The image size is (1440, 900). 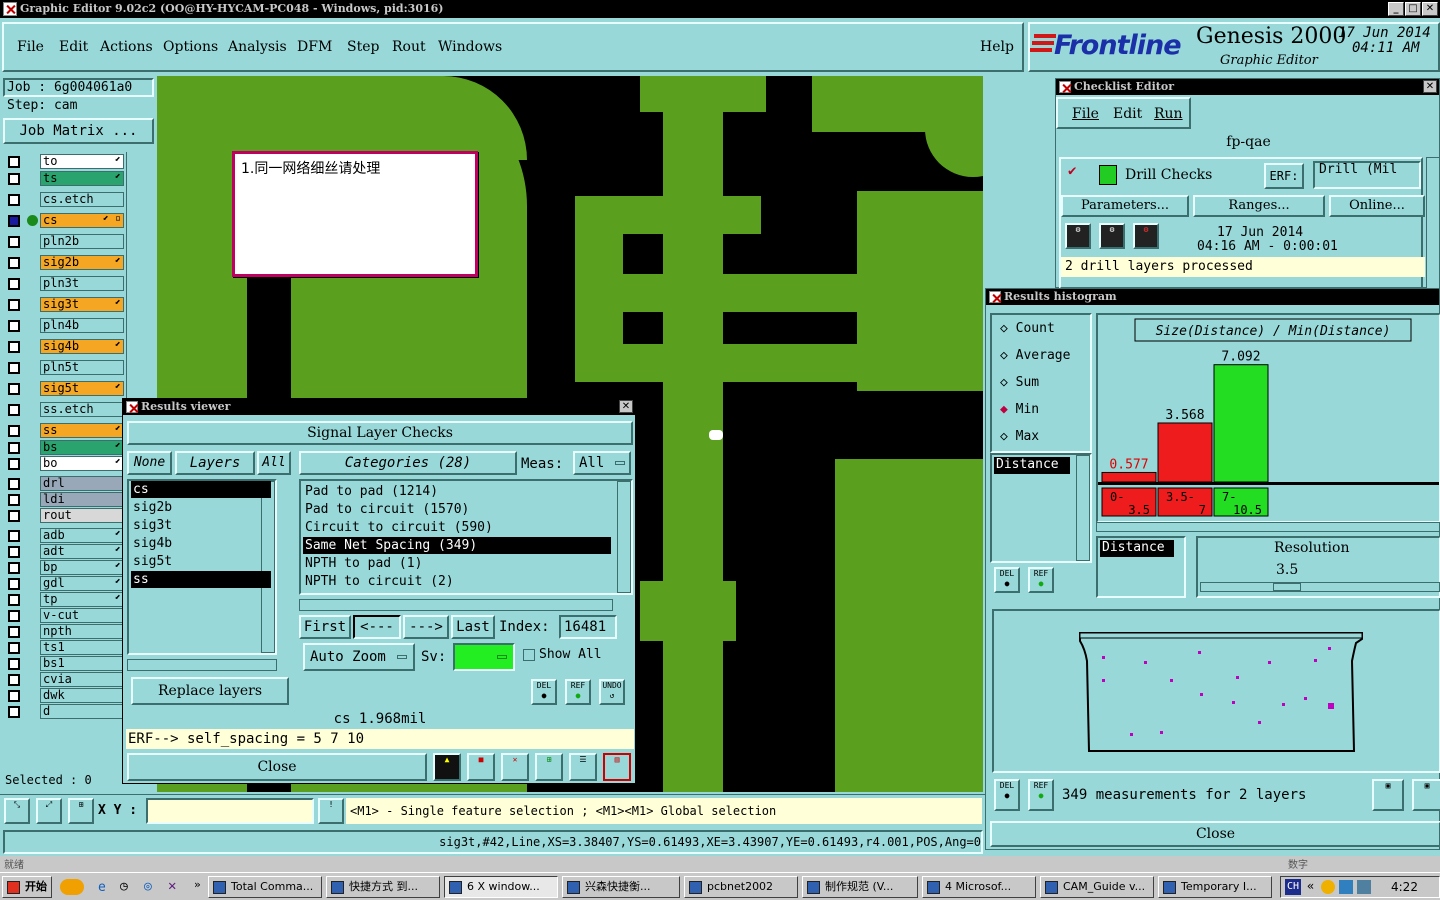 What do you see at coordinates (82, 325) in the screenshot?
I see `layer-name: pln4b` at bounding box center [82, 325].